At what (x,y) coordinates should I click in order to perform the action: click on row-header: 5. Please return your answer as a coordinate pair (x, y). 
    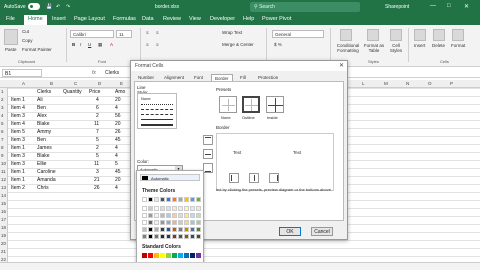
    Looking at the image, I should click on (2, 123).